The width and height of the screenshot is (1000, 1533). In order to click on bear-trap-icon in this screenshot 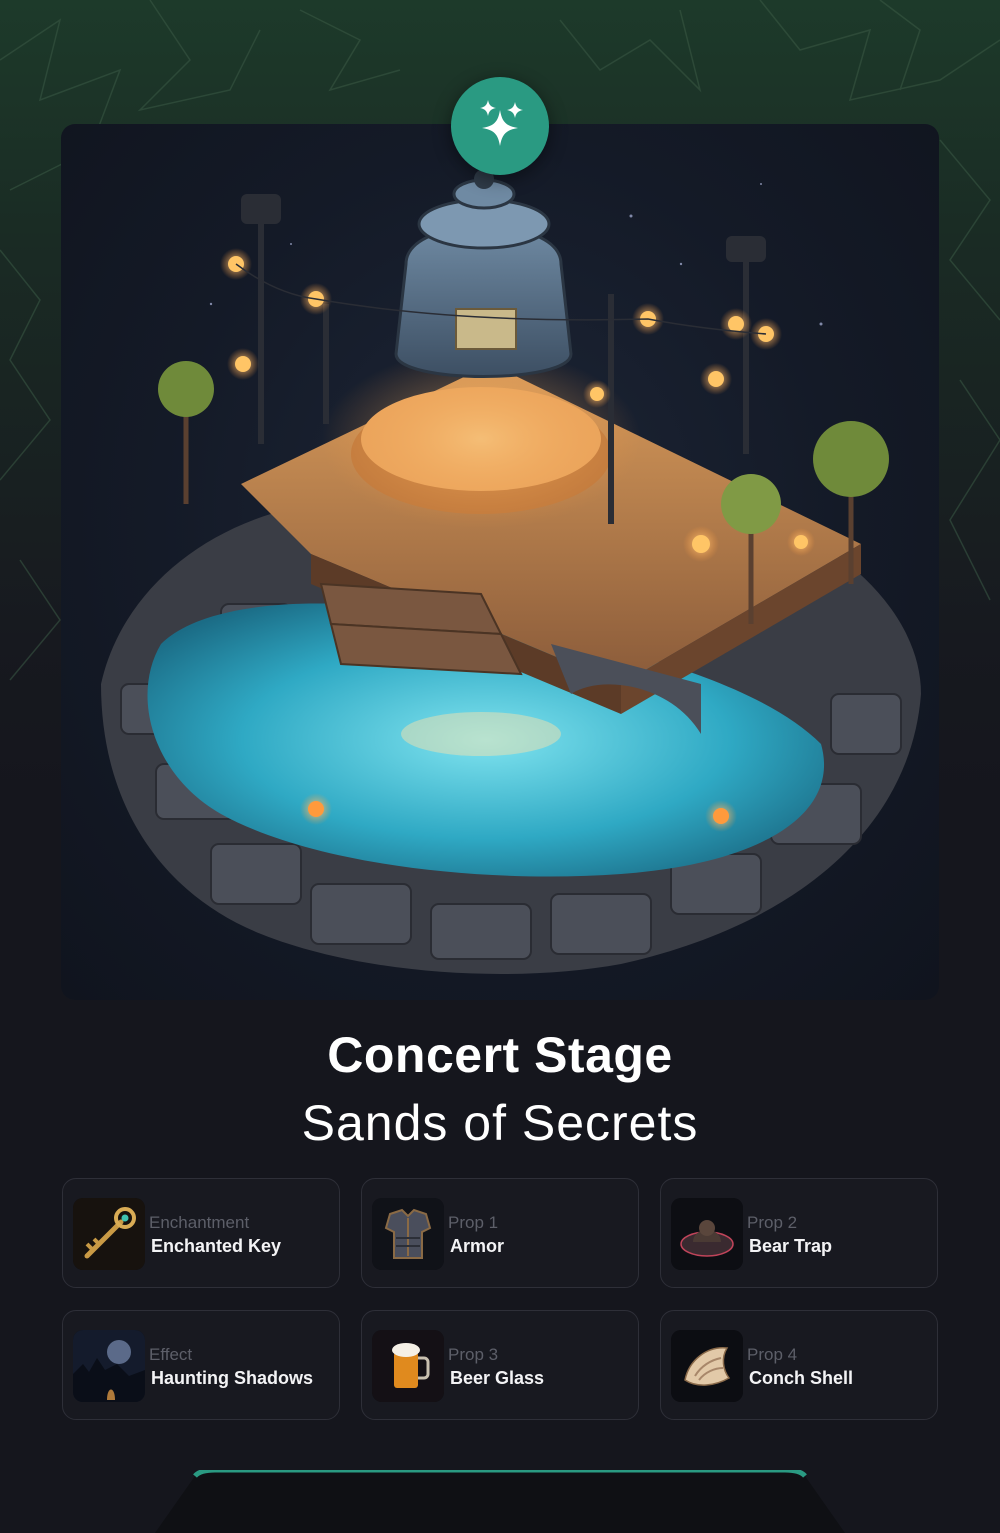, I will do `click(707, 1234)`.